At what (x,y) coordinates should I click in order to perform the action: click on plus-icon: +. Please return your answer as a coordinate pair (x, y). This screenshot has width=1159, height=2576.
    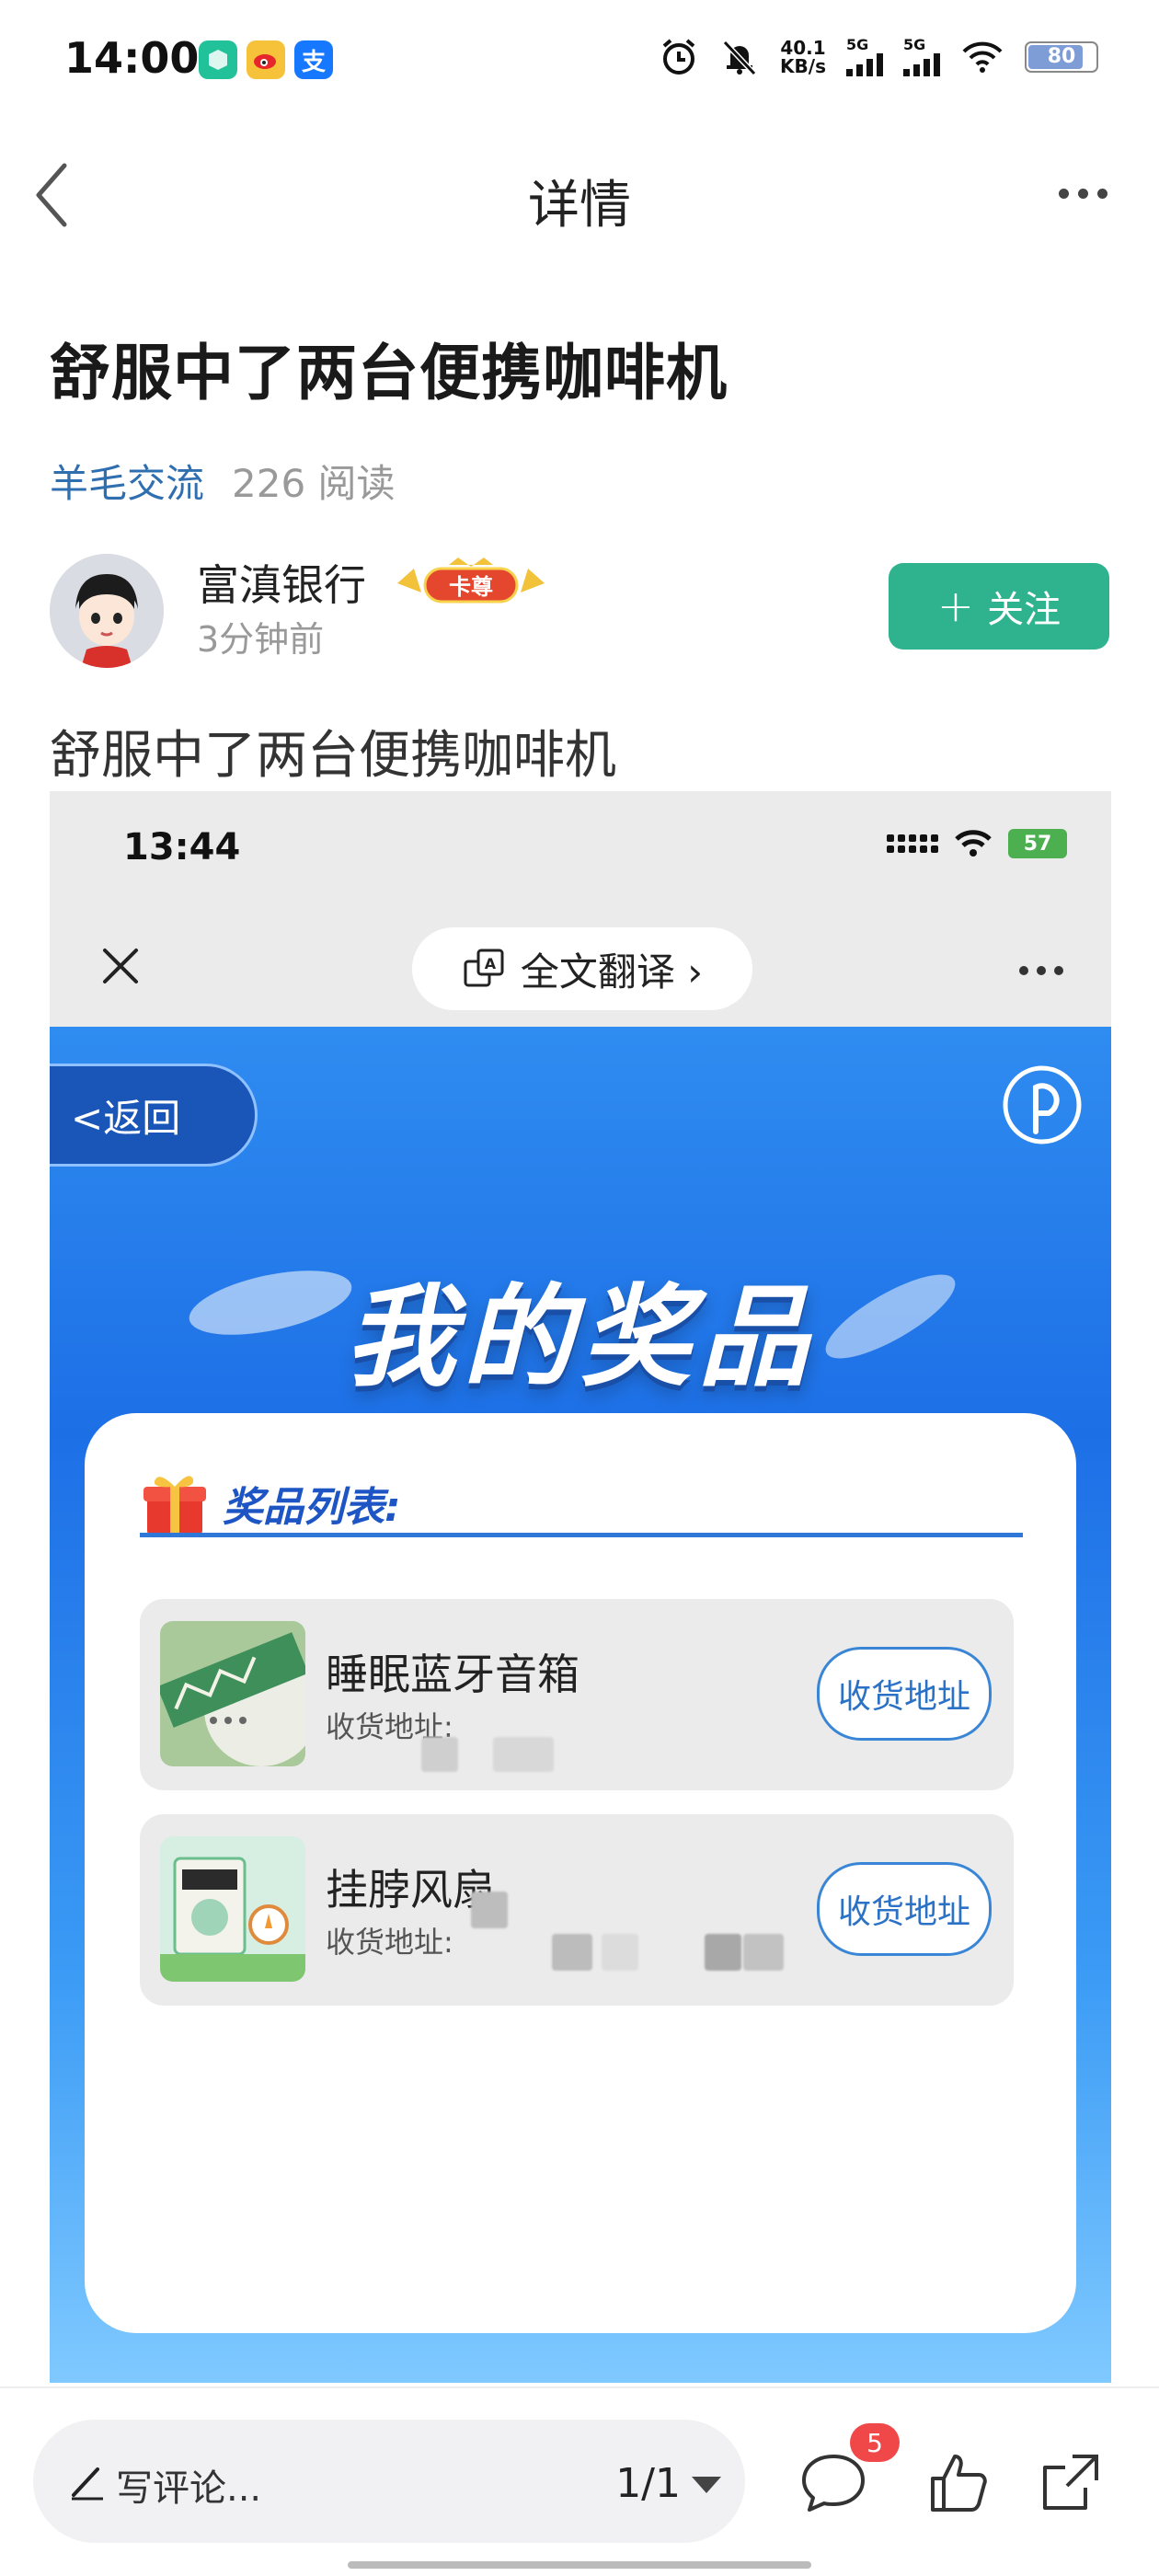
    Looking at the image, I should click on (955, 606).